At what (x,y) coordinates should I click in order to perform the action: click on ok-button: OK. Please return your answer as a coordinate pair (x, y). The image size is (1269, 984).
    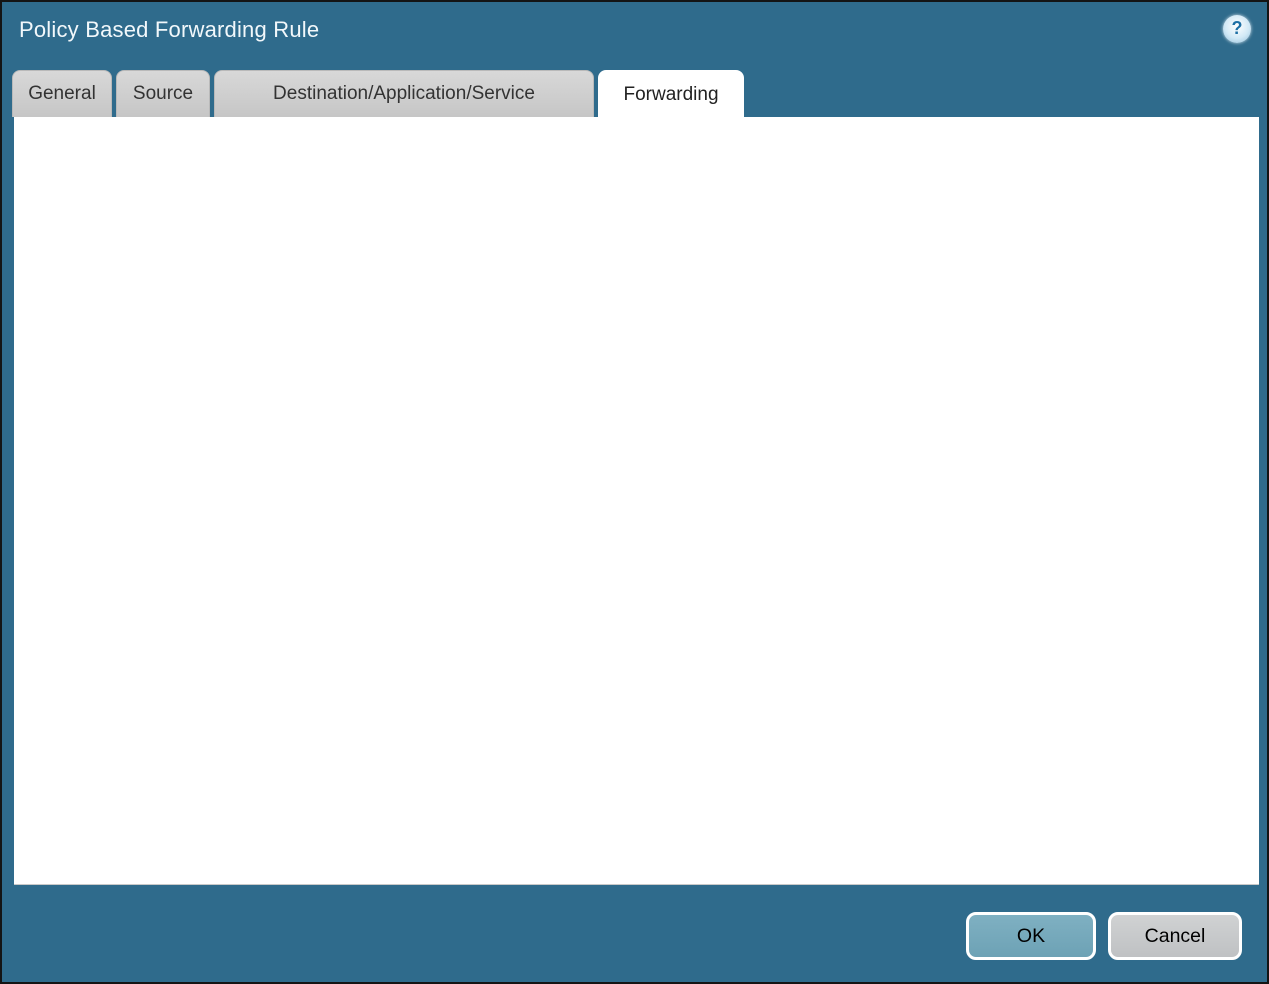
    Looking at the image, I should click on (1031, 936).